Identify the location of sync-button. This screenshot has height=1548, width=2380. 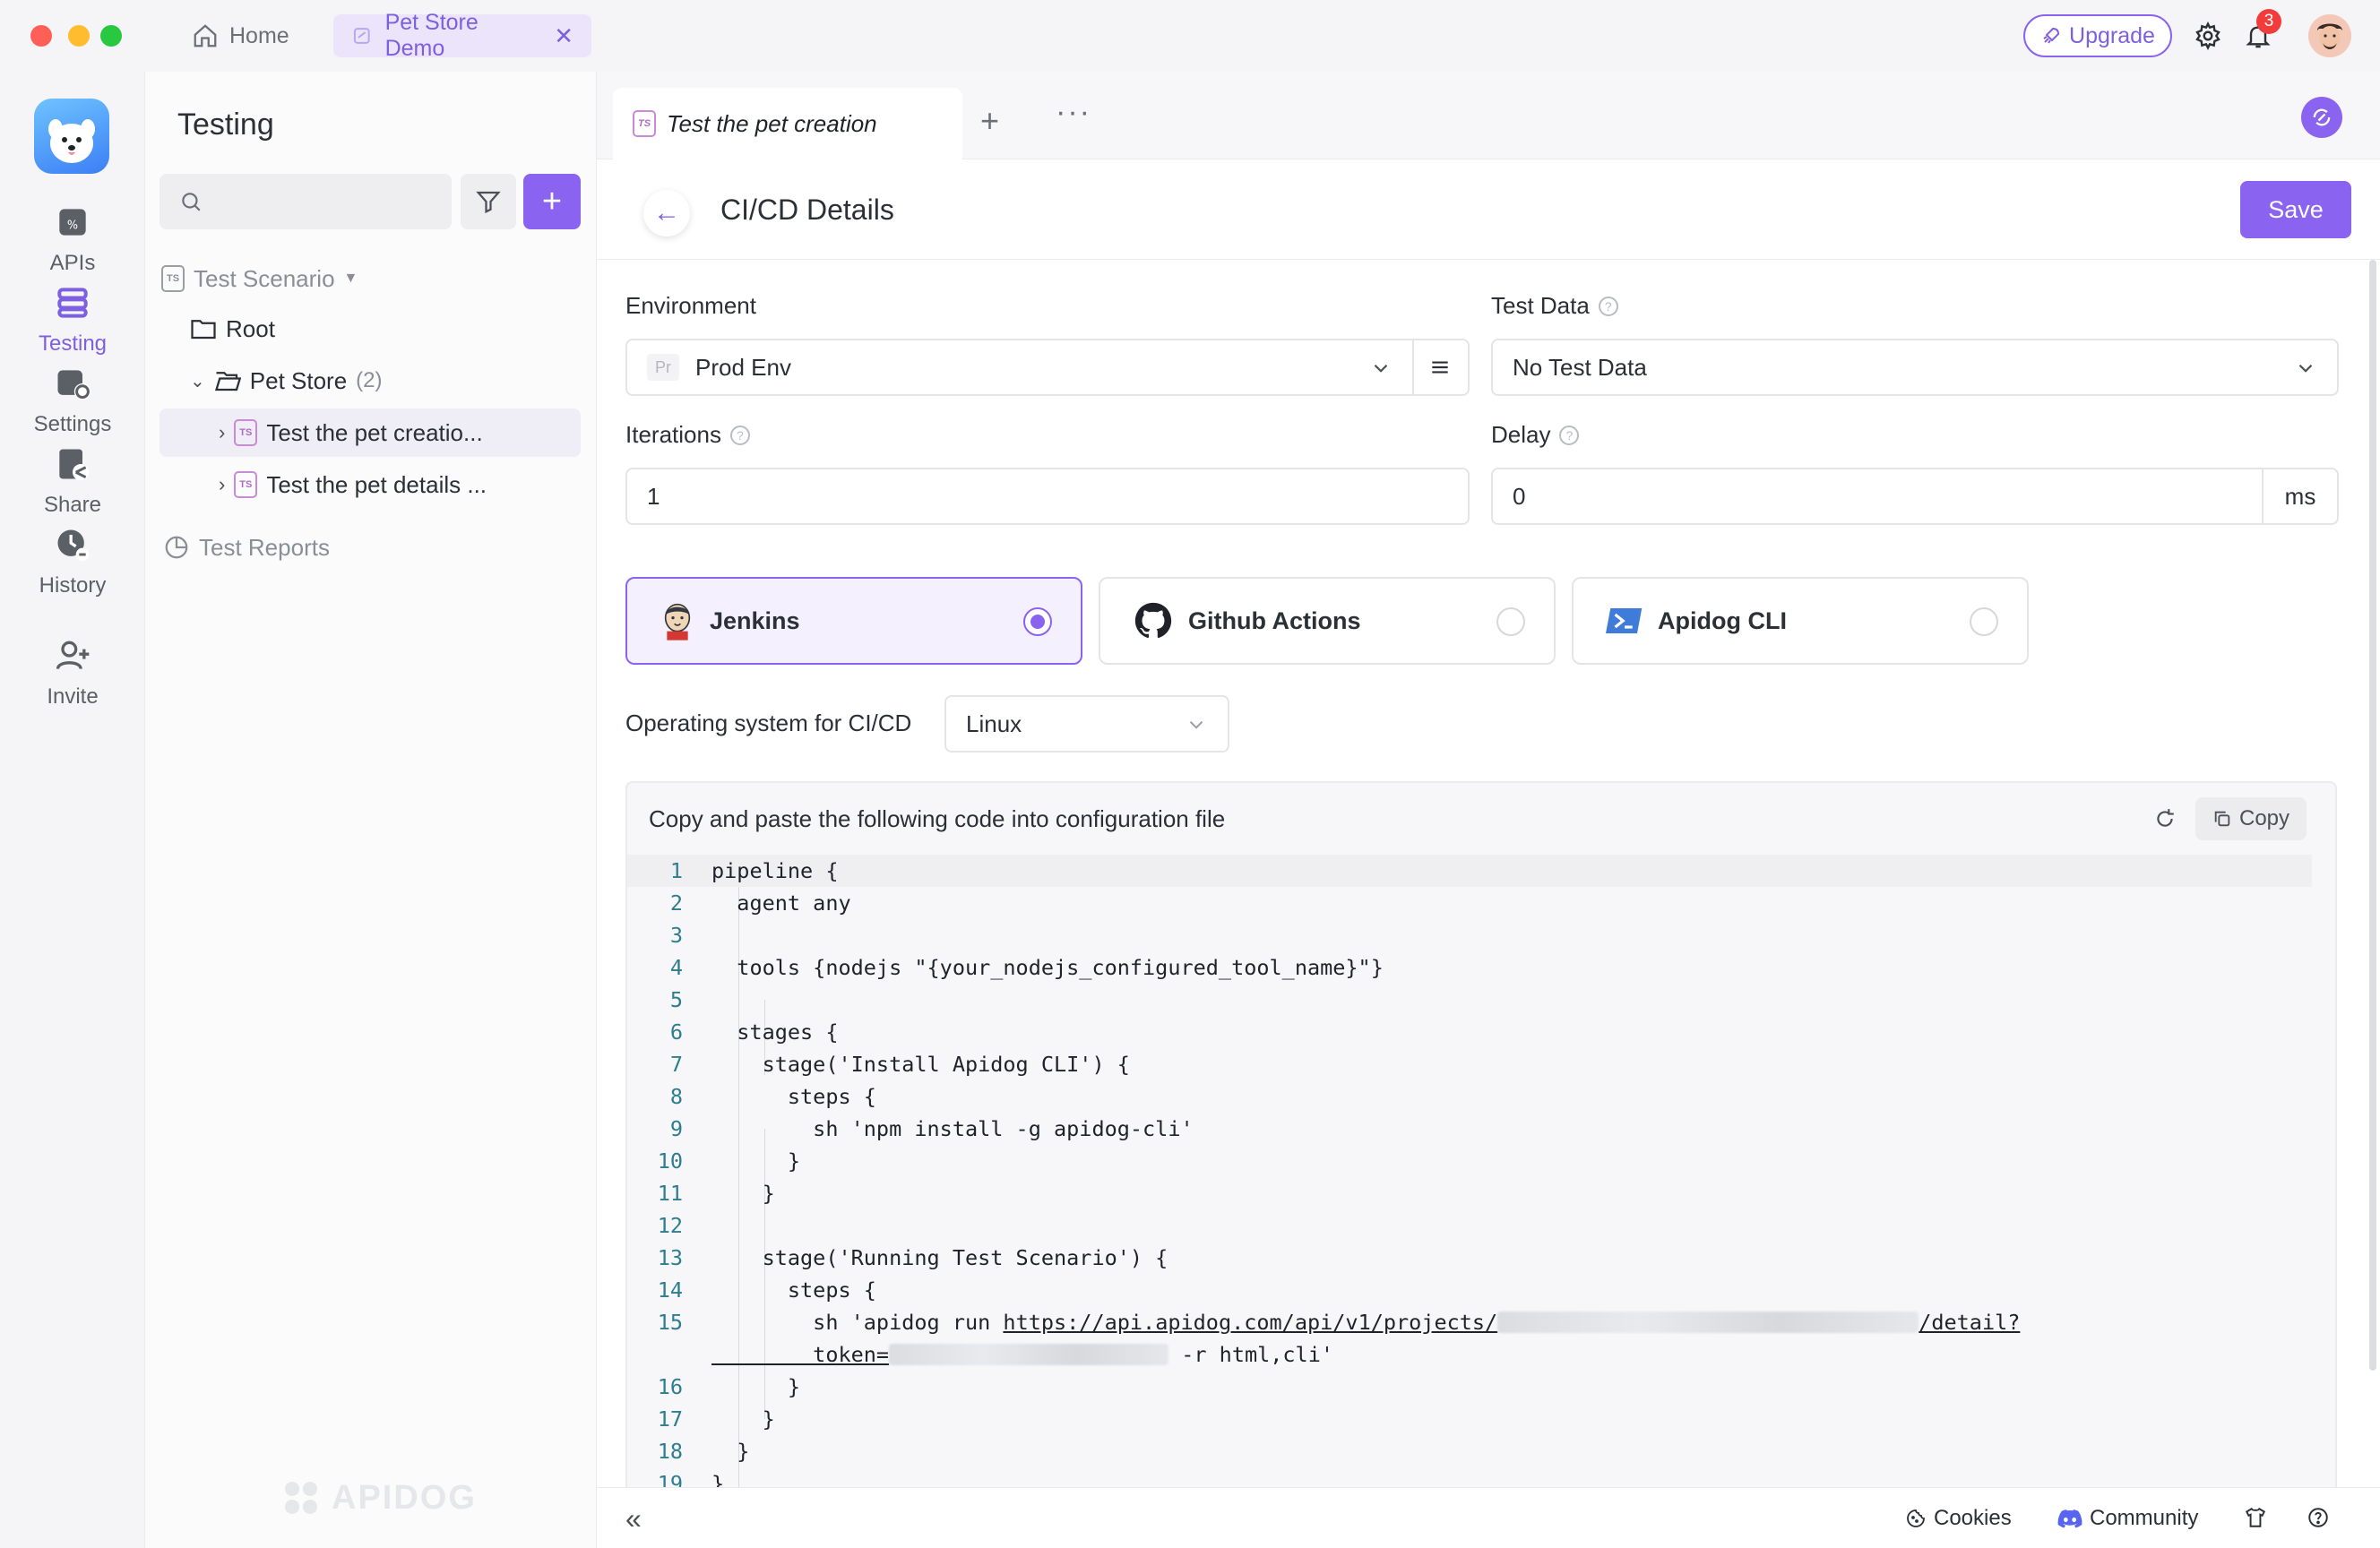
(2321, 117).